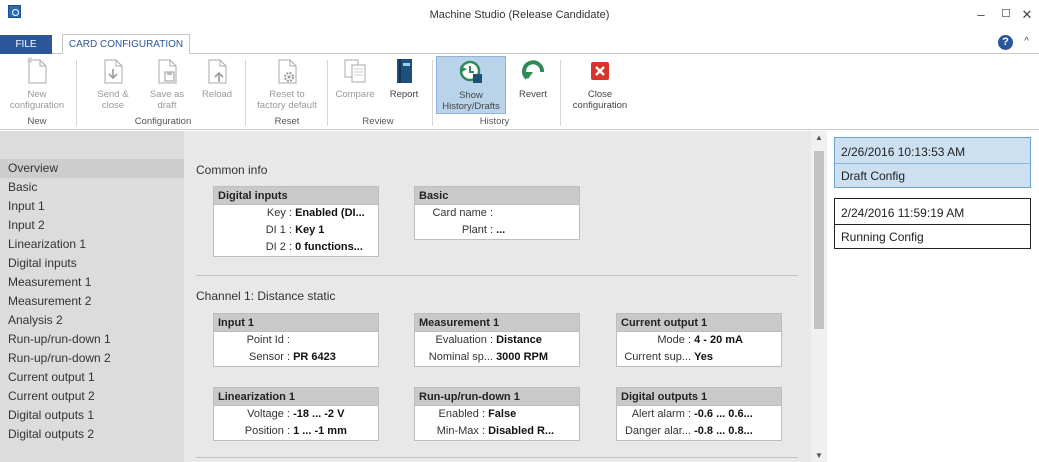 This screenshot has height=462, width=1039. What do you see at coordinates (519, 42) in the screenshot?
I see `ribbon-tabs: FILE CARD CONFIGURATION ? ^` at bounding box center [519, 42].